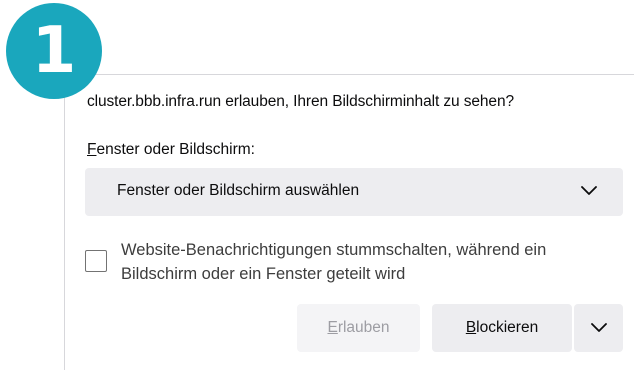 The width and height of the screenshot is (634, 370). Describe the element at coordinates (238, 190) in the screenshot. I see `share-source-selected-value: Fenster oder Bildschirm auswählen` at that location.